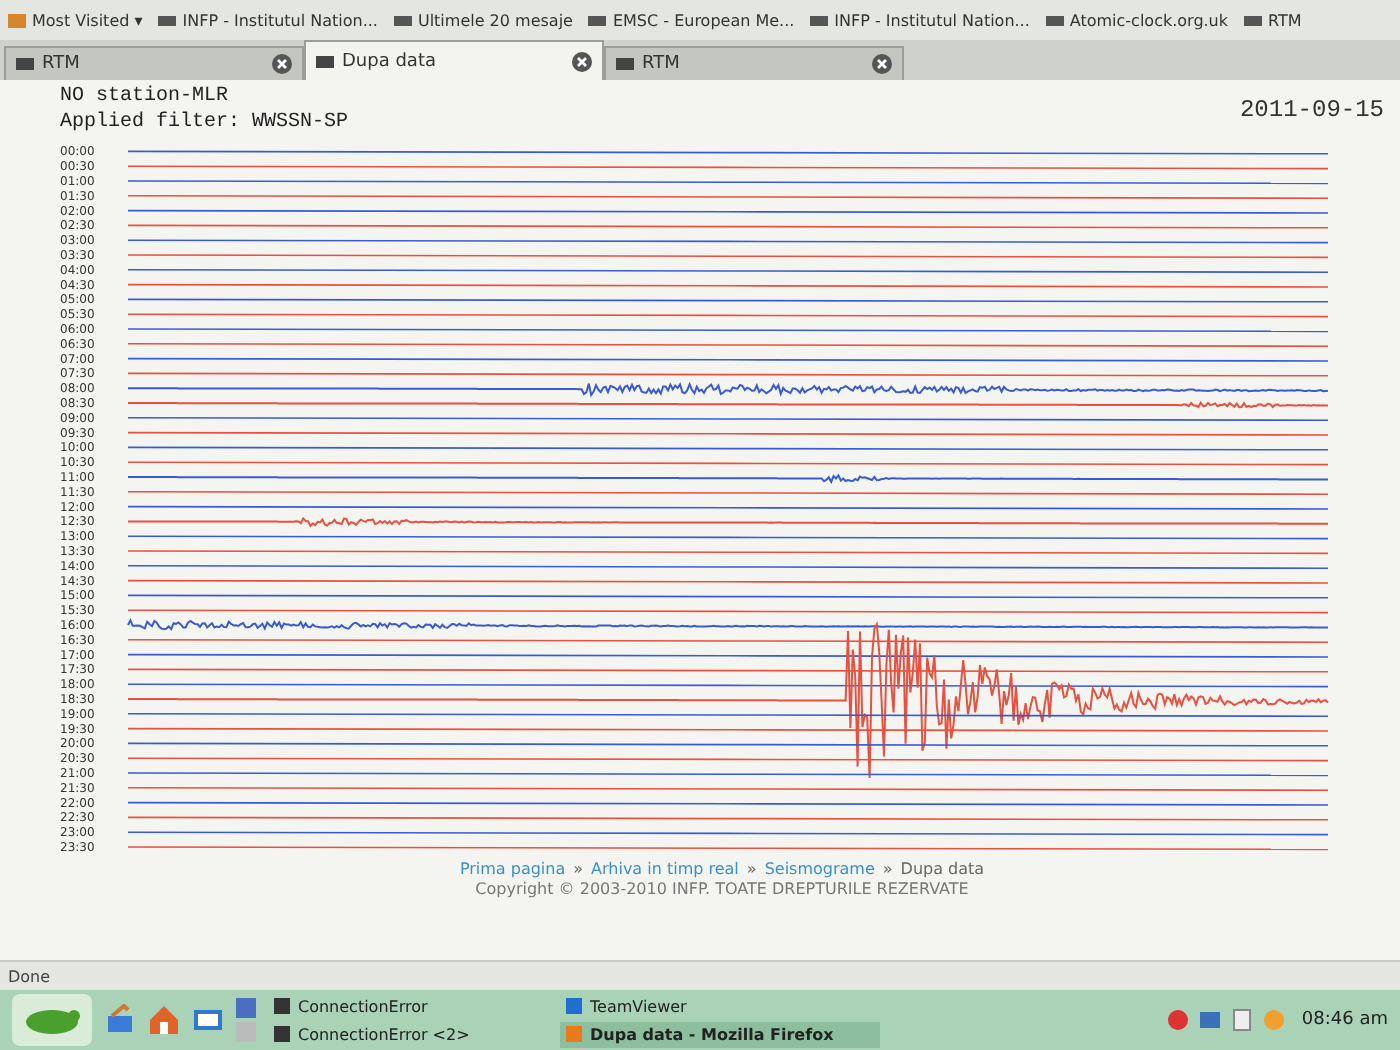 This screenshot has height=1050, width=1400. What do you see at coordinates (1177, 1020) in the screenshot?
I see `alert-icon` at bounding box center [1177, 1020].